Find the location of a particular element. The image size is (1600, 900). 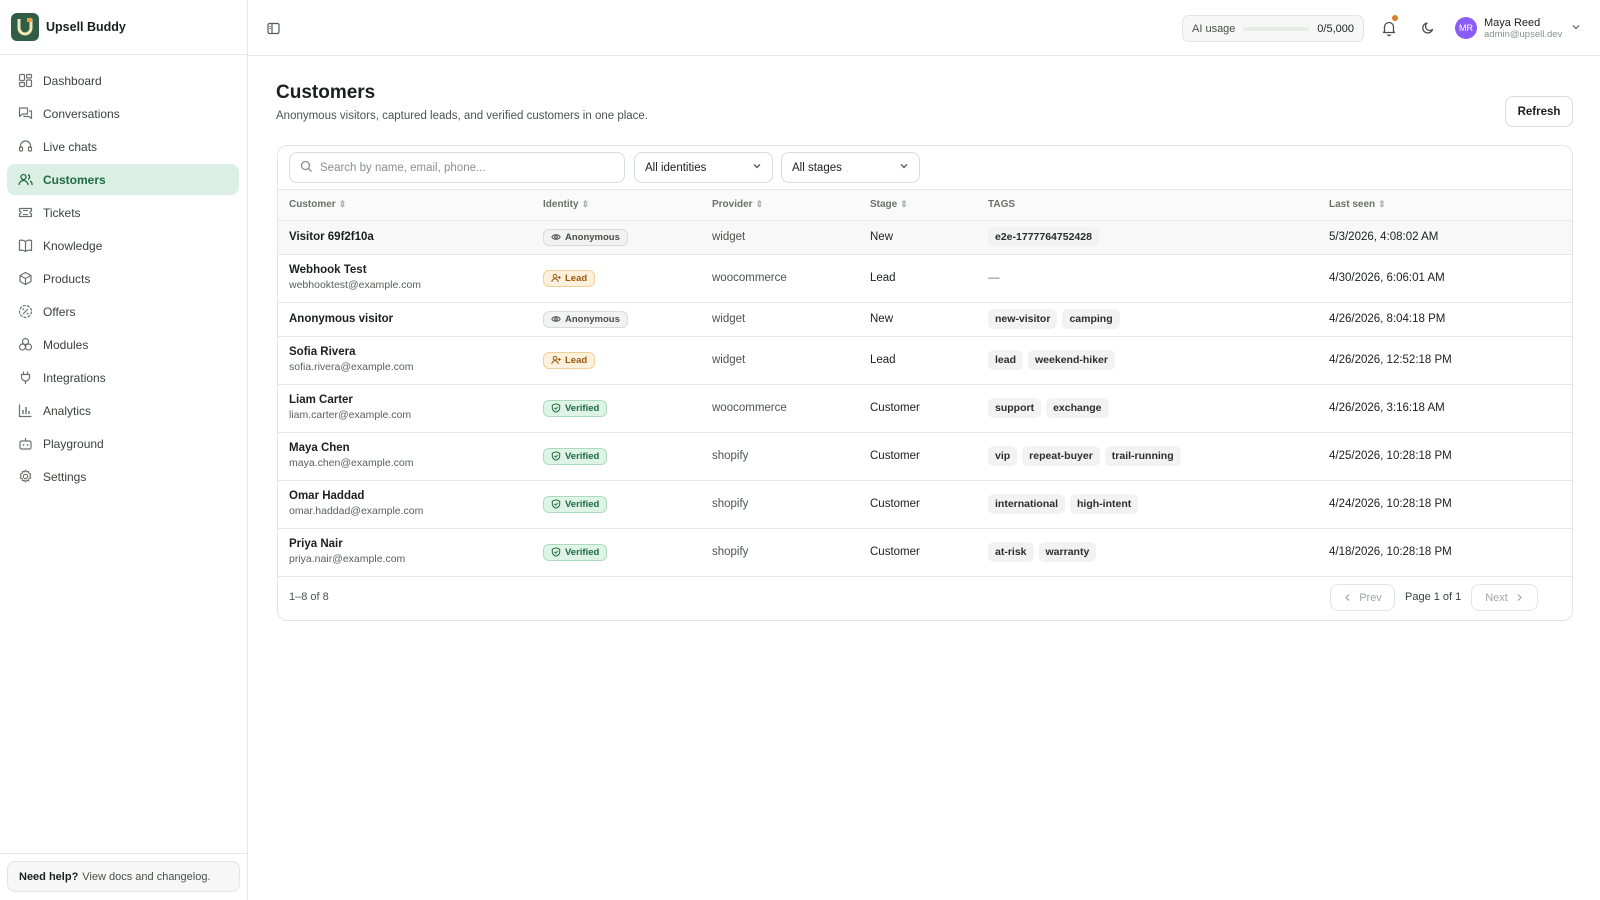

tags-cell: — is located at coordinates (1147, 278).